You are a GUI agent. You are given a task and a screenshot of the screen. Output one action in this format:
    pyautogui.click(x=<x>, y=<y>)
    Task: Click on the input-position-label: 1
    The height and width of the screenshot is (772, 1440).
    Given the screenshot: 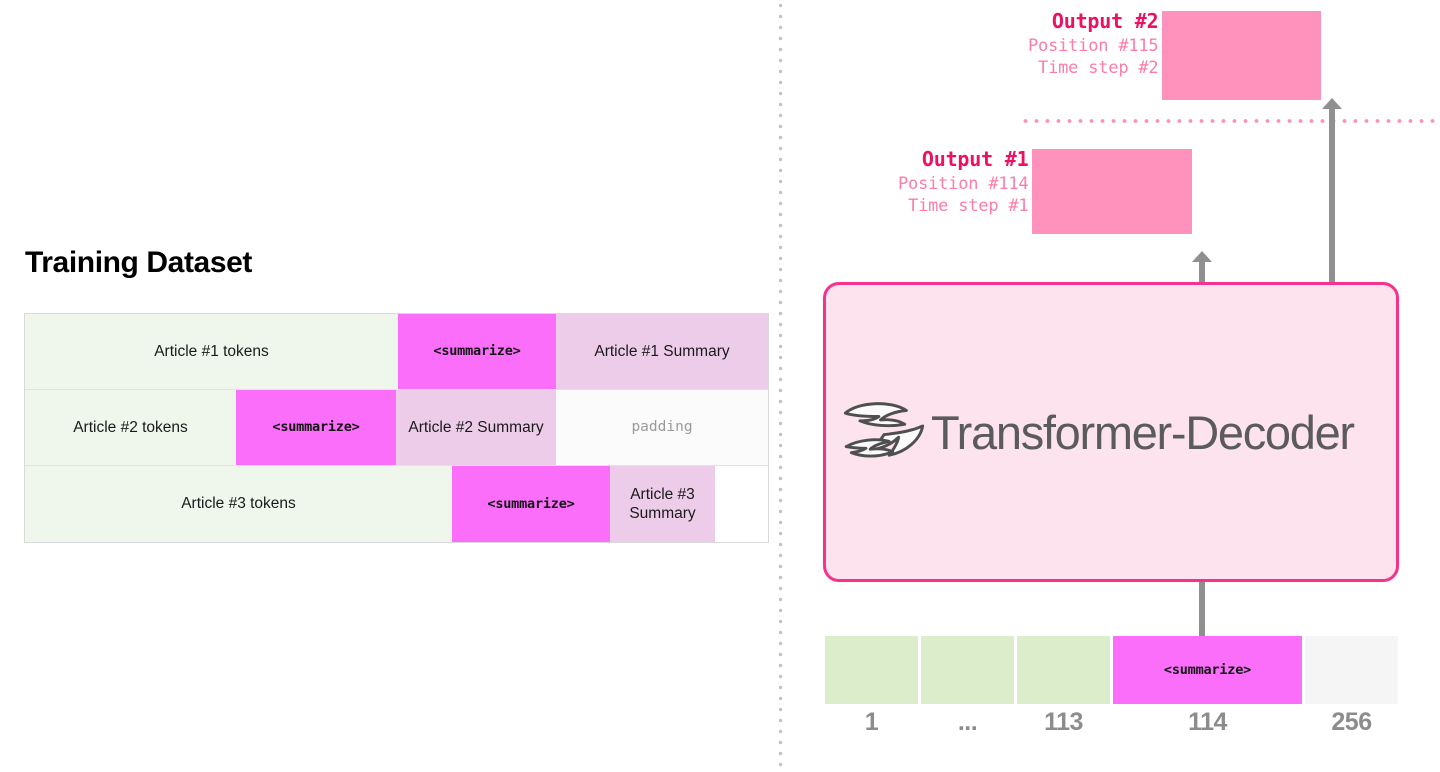 What is the action you would take?
    pyautogui.click(x=871, y=722)
    